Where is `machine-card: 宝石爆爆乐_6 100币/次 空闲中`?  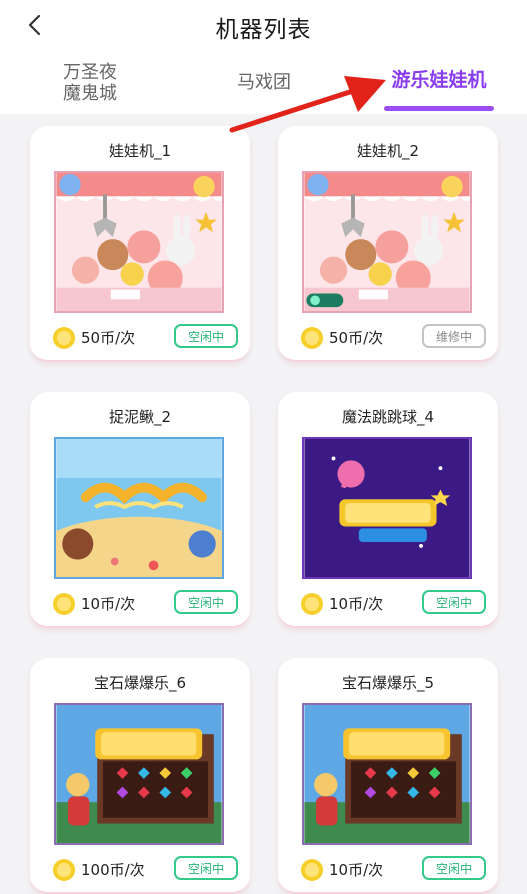
machine-card: 宝石爆爆乐_6 100币/次 空闲中 is located at coordinates (140, 776).